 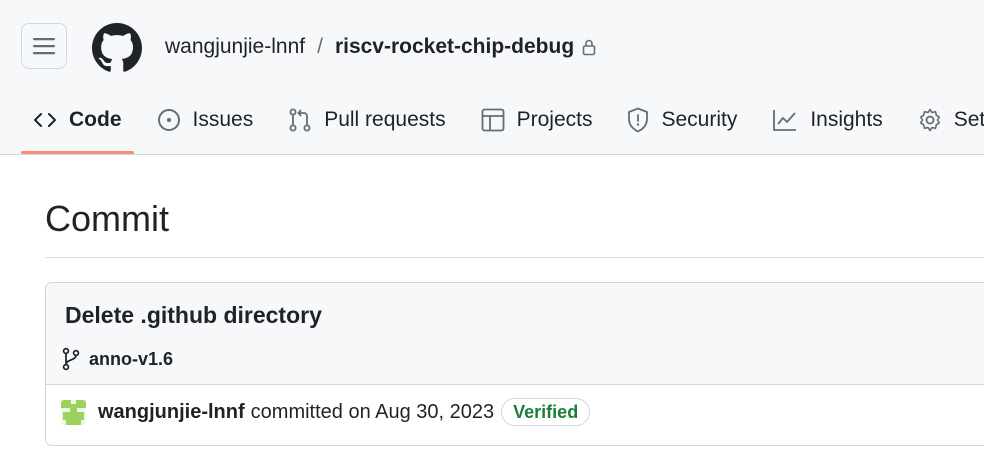 I want to click on tab-security: Security, so click(x=682, y=120).